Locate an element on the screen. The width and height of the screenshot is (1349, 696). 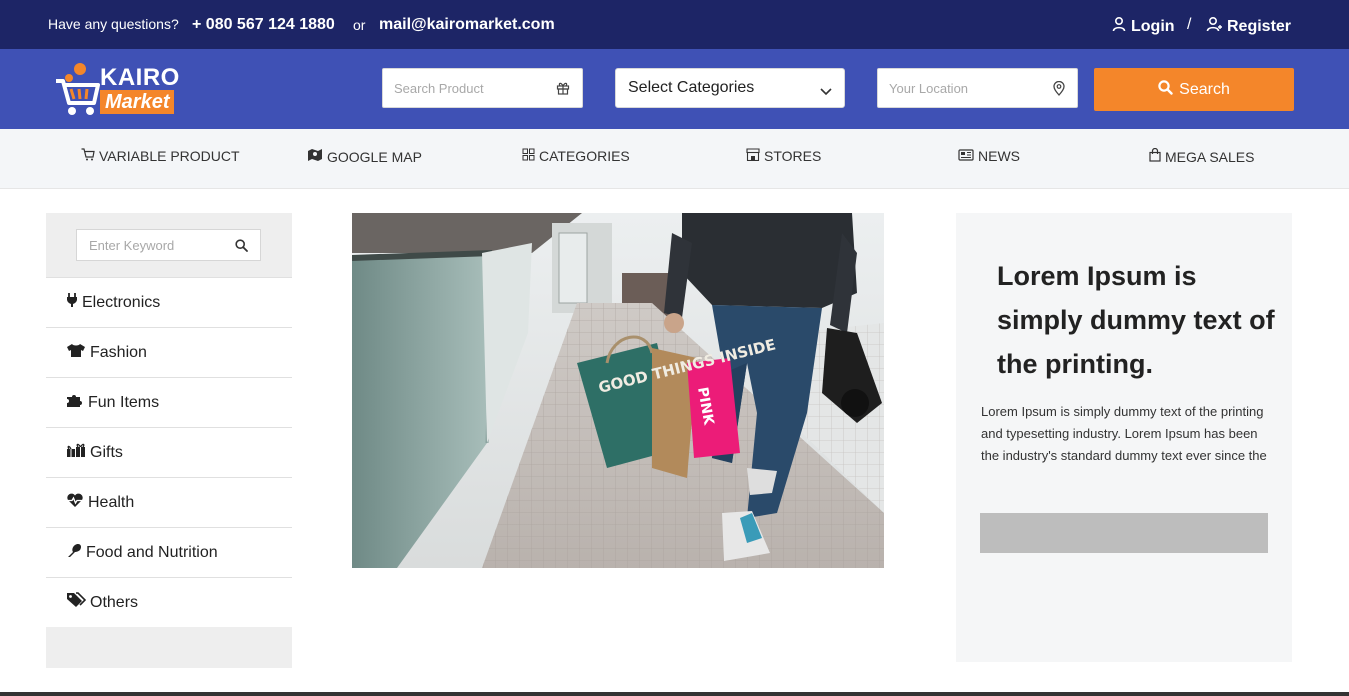
sidebar-item-fun-items: Fun Items is located at coordinates (169, 403).